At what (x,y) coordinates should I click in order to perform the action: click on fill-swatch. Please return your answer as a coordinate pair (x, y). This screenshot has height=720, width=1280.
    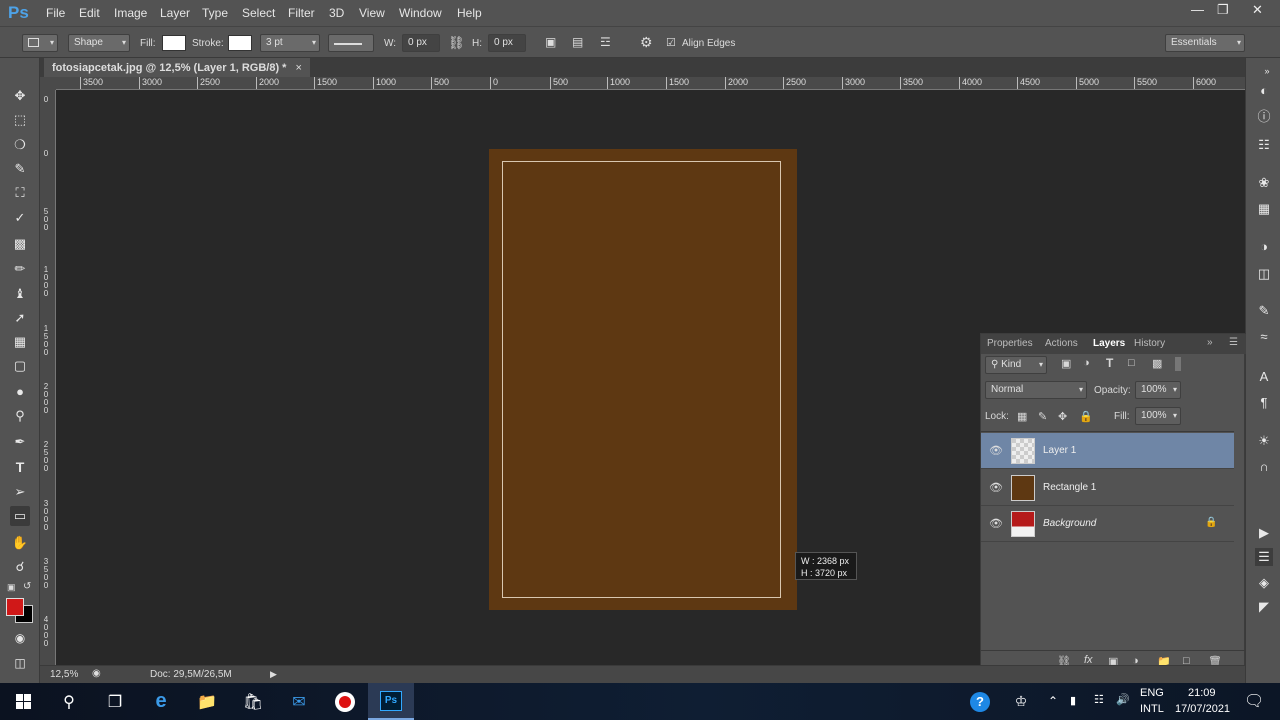
    Looking at the image, I should click on (174, 43).